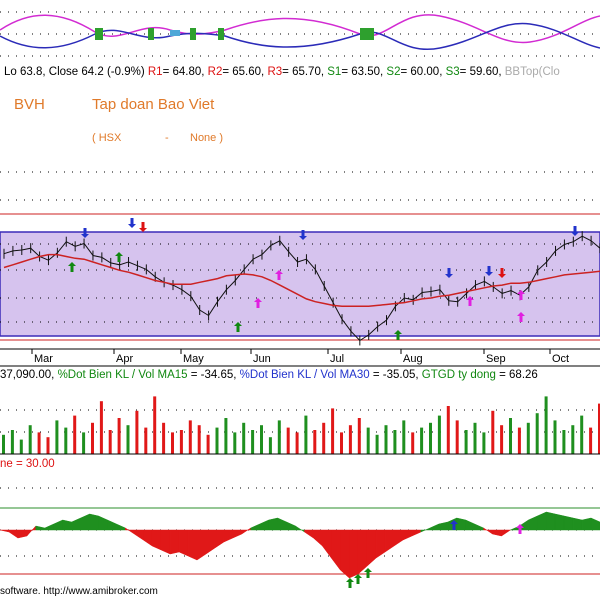 This screenshot has height=605, width=600. I want to click on oscillator-header: ne = 30.00, so click(27, 464).